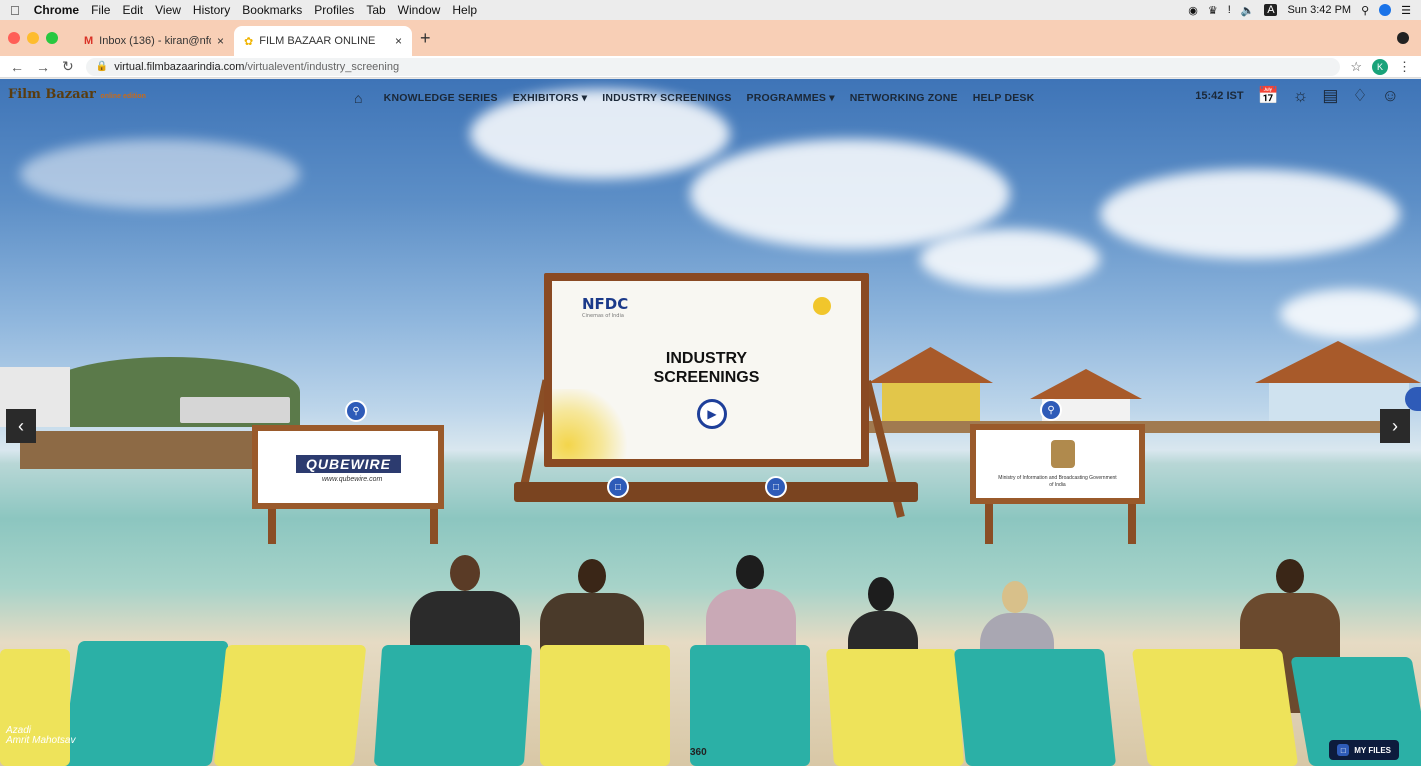 Image resolution: width=1421 pixels, height=766 pixels. Describe the element at coordinates (1403, 38) in the screenshot. I see `tab-search-icon` at that location.